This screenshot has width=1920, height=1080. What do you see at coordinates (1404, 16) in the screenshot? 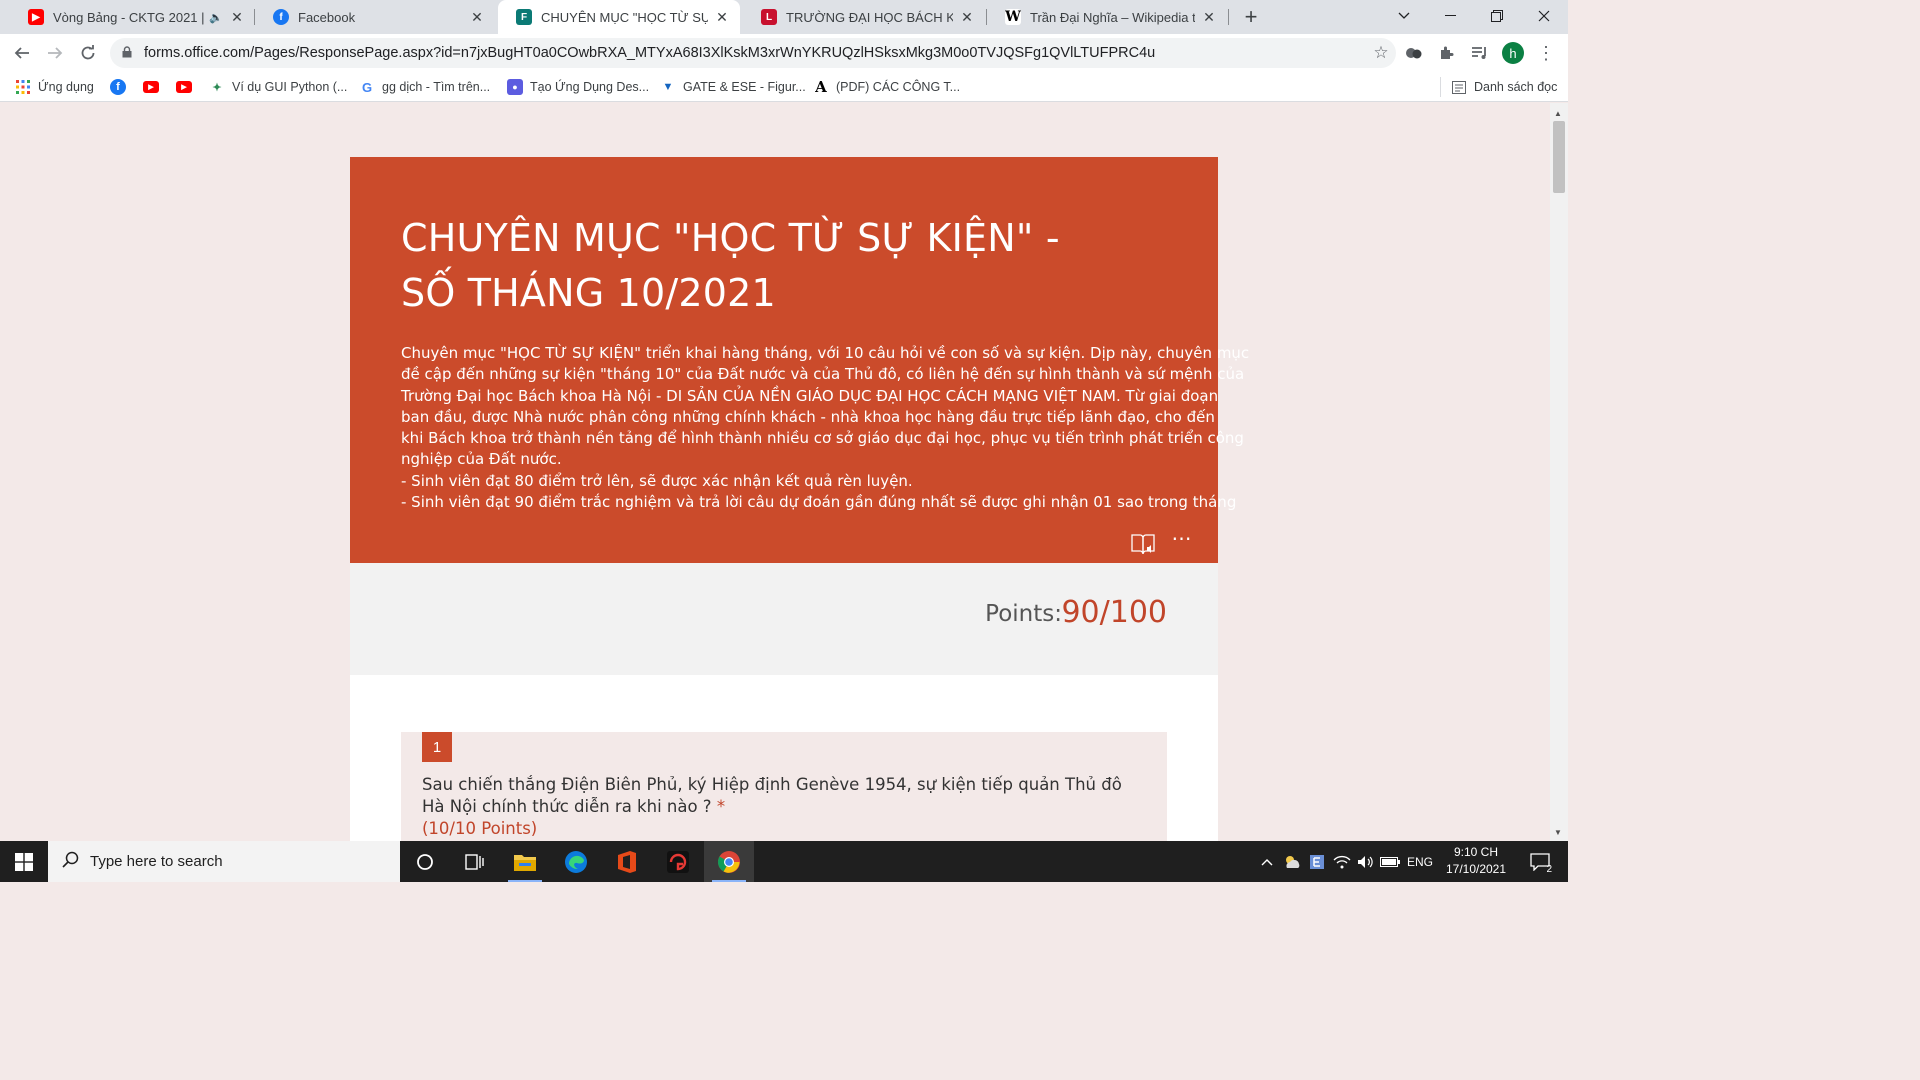
I see `tab-search-button` at bounding box center [1404, 16].